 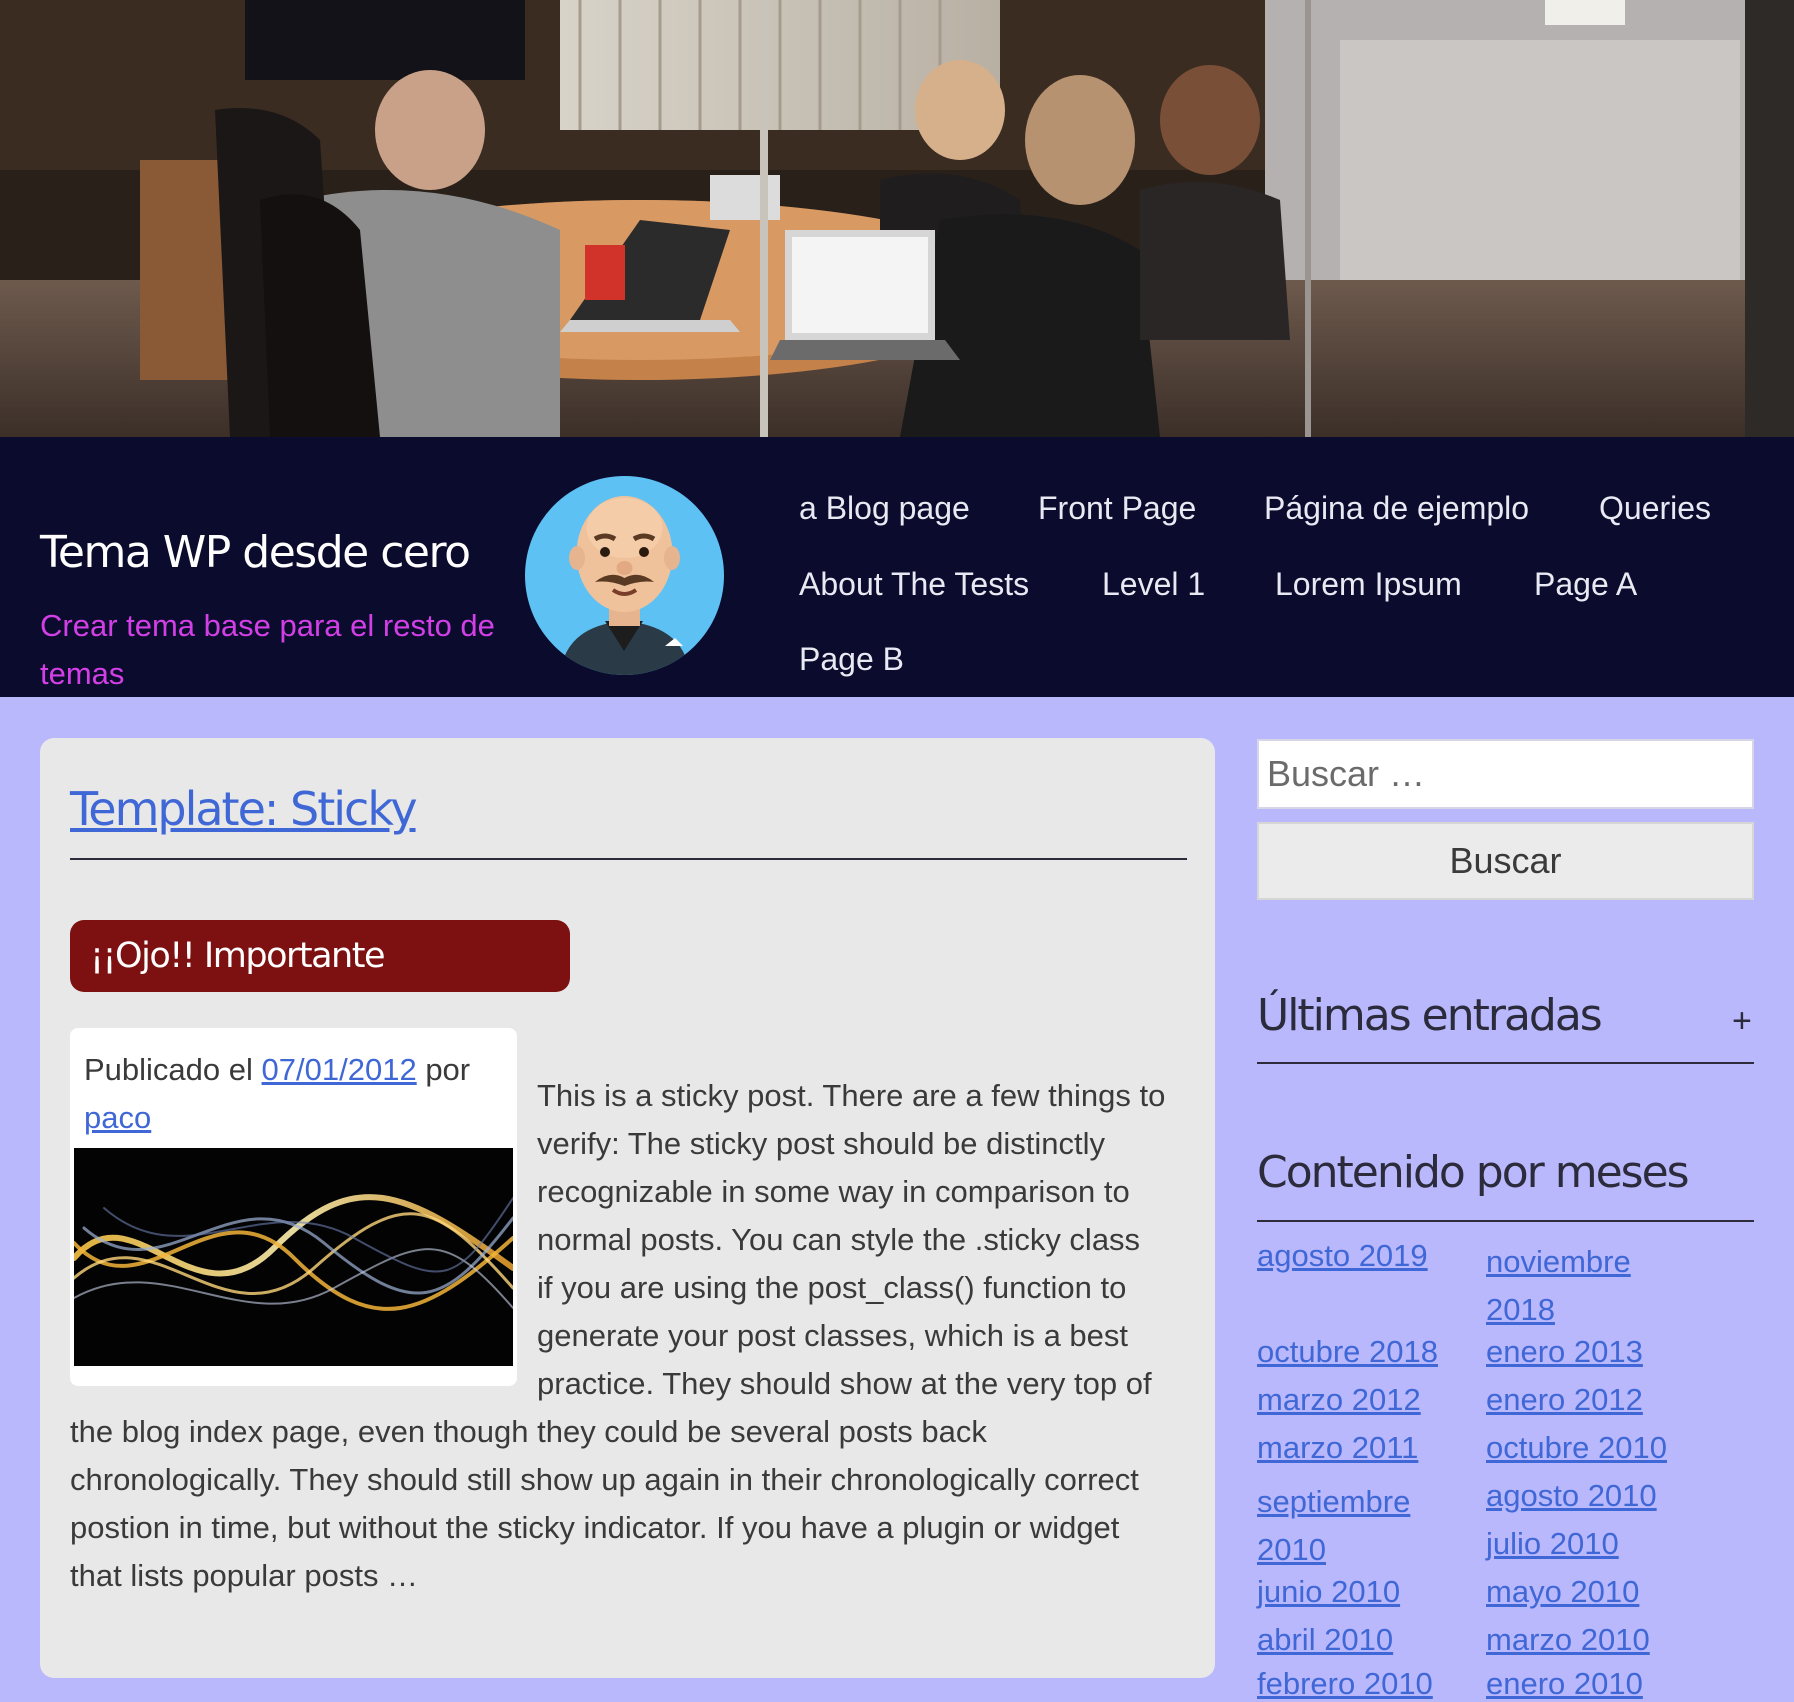 I want to click on archive-link: marzo 2010, so click(x=1568, y=1640).